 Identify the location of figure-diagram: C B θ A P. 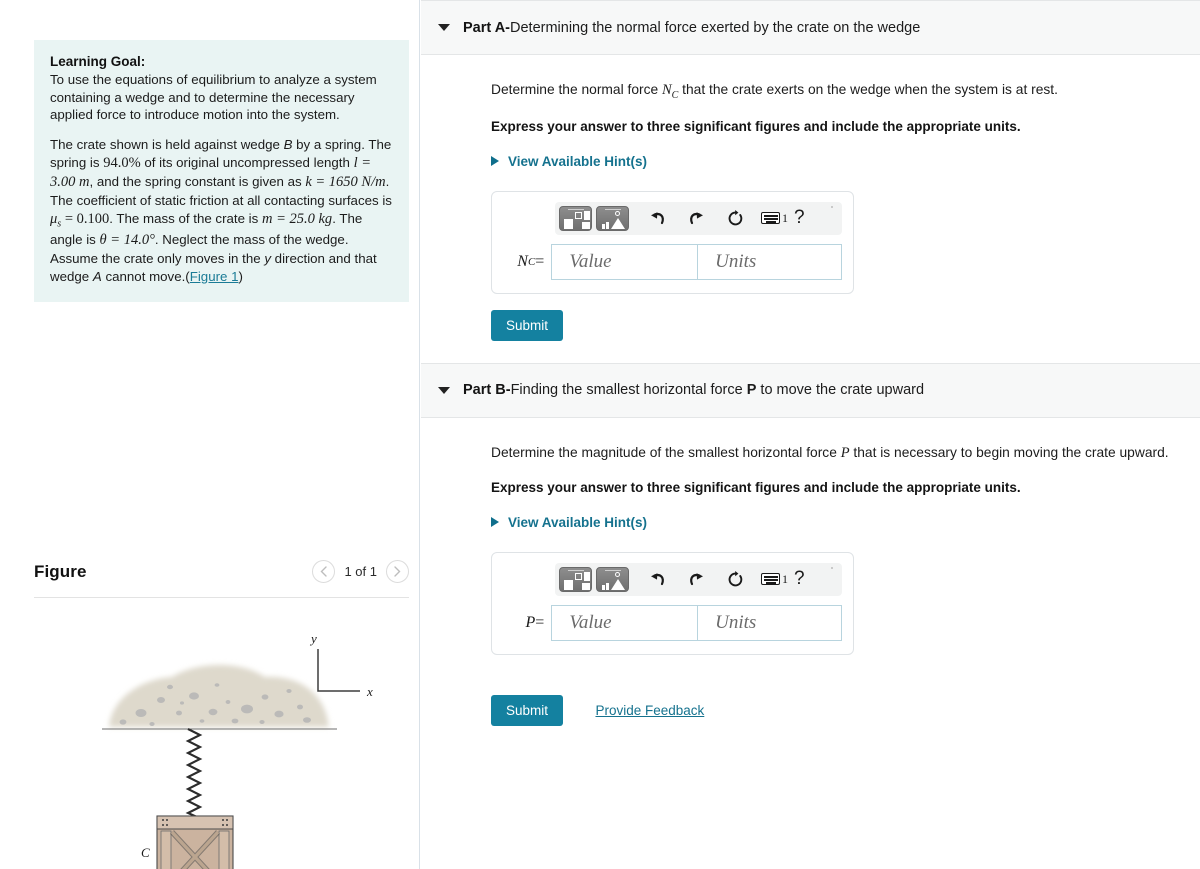
(222, 743).